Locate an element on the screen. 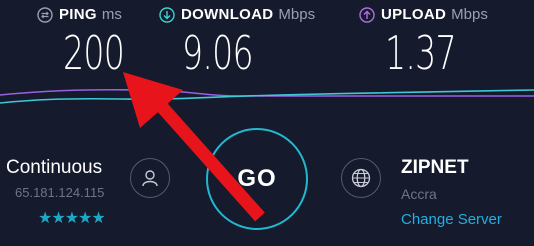  download-value: 9.06 is located at coordinates (218, 53).